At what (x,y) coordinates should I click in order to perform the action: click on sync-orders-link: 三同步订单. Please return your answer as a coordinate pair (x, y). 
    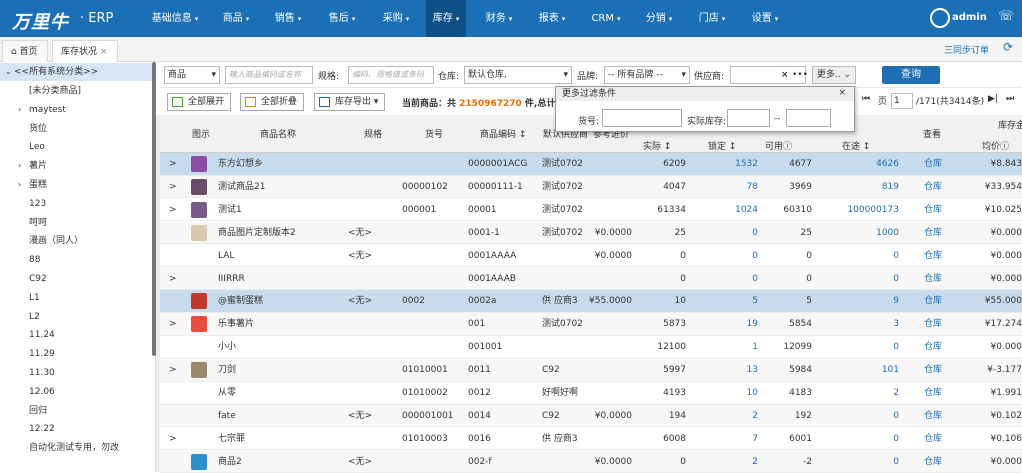
    Looking at the image, I should click on (966, 49).